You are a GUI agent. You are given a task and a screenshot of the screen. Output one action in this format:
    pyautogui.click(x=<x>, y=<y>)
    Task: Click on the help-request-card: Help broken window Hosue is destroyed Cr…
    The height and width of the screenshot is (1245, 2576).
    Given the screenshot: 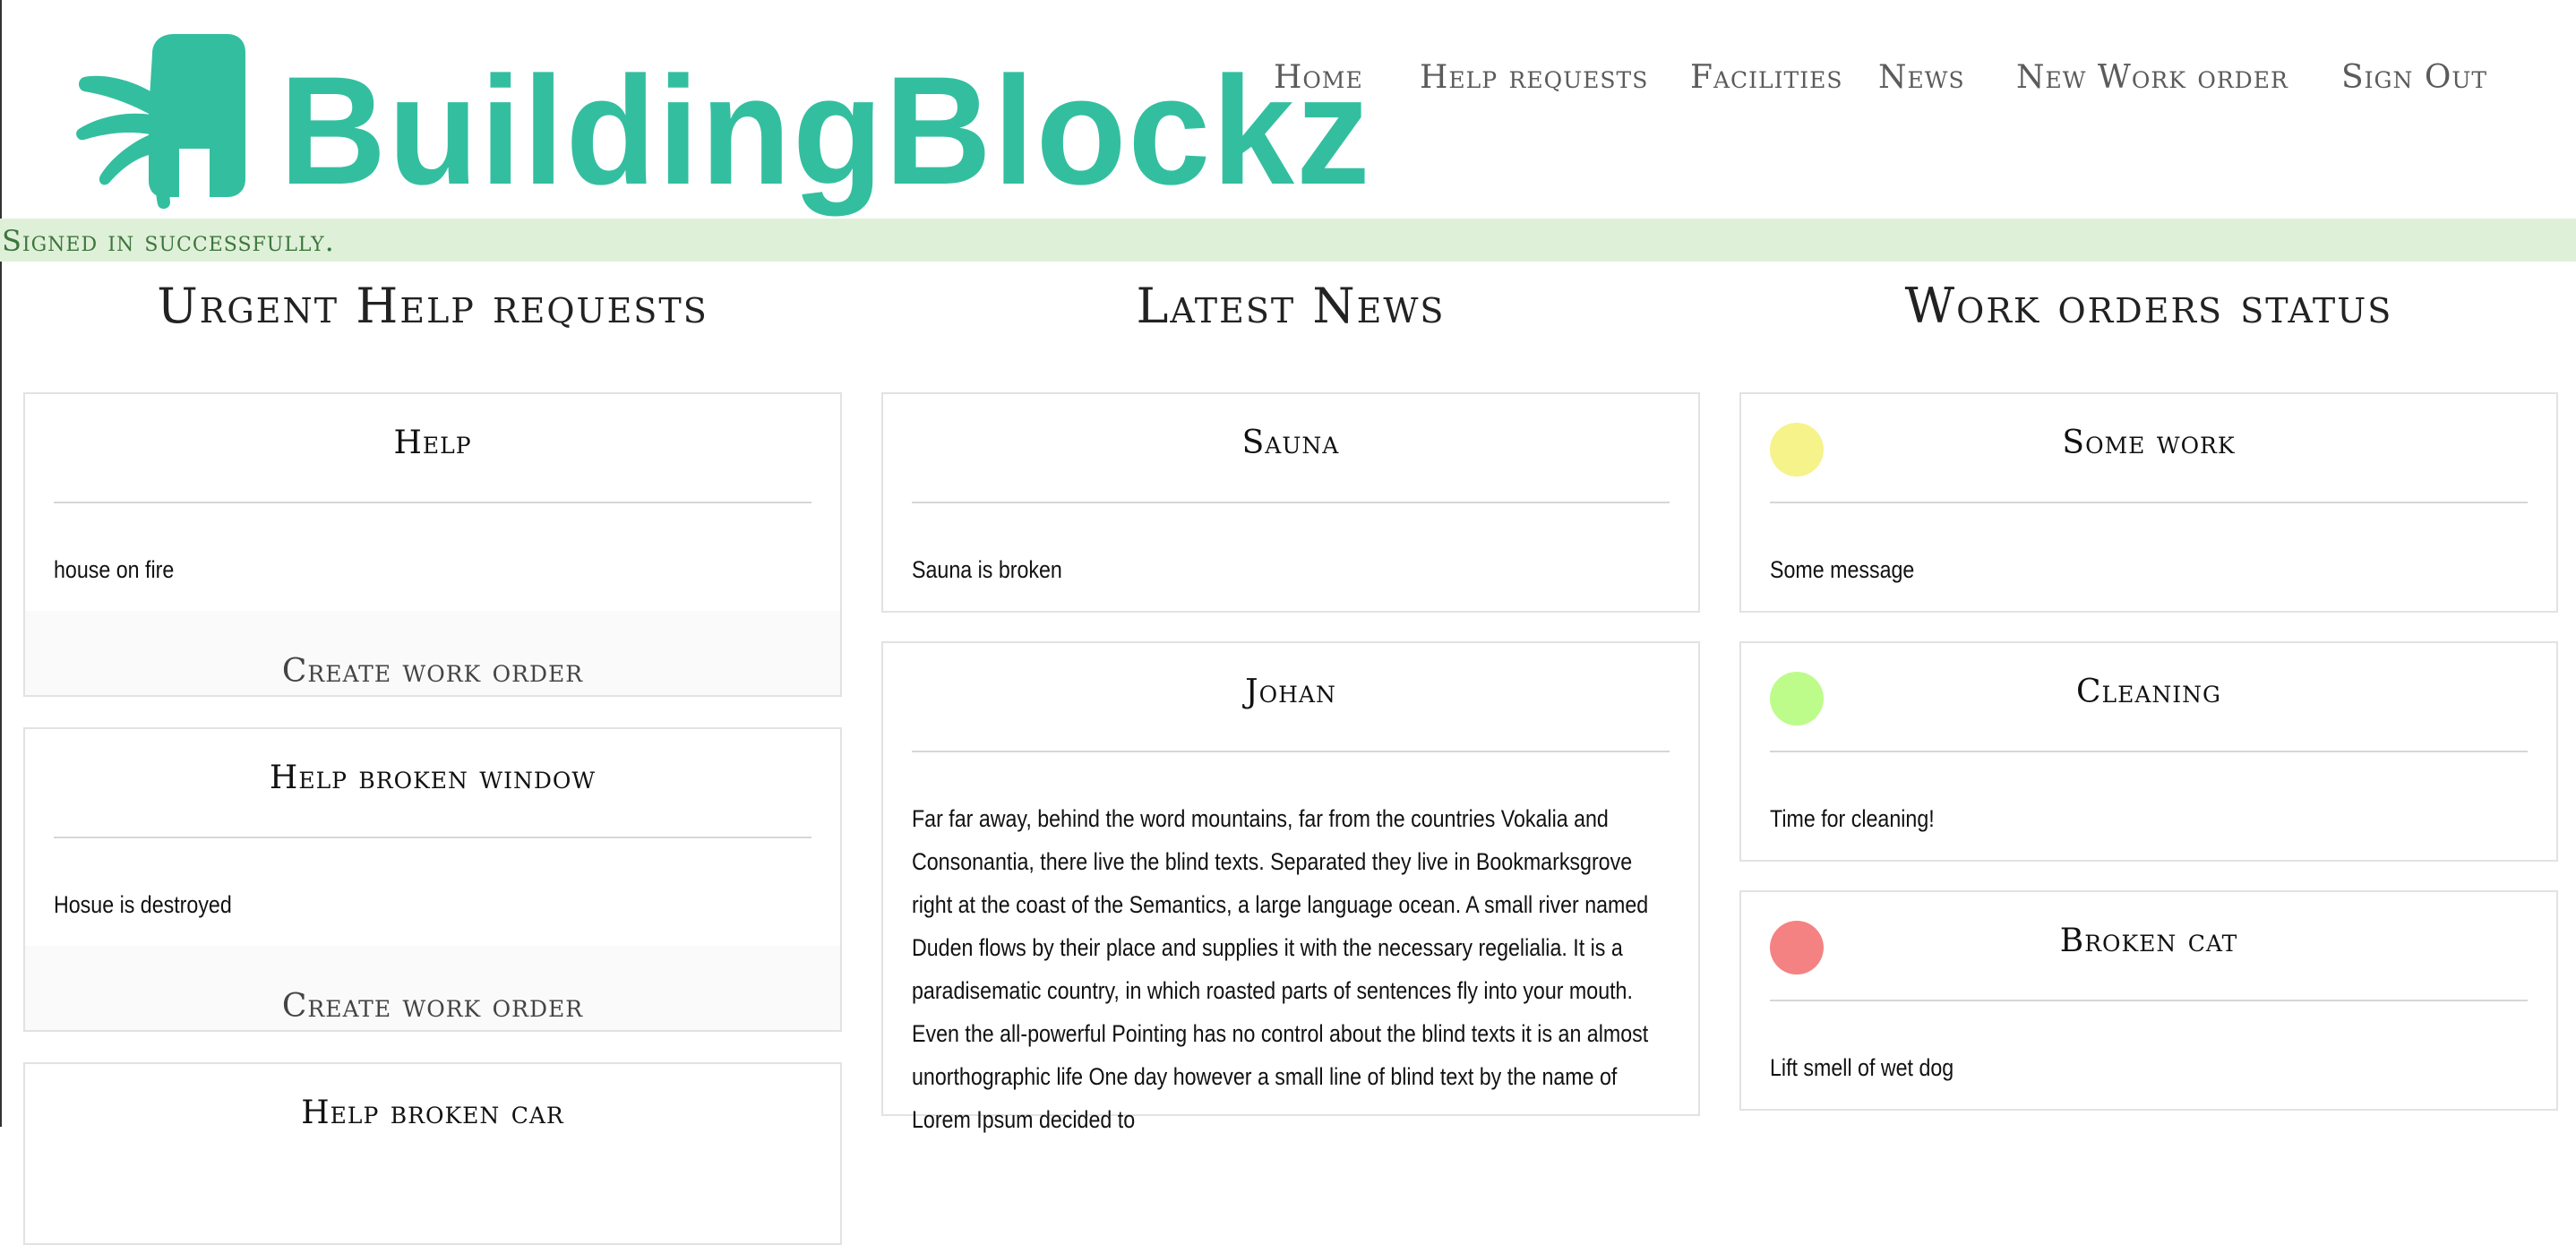 What is the action you would take?
    pyautogui.click(x=432, y=879)
    